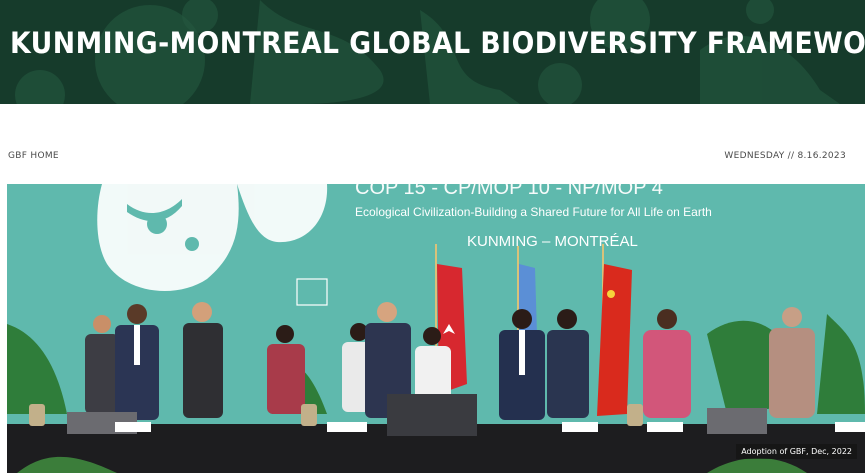 This screenshot has height=473, width=865. Describe the element at coordinates (33, 156) in the screenshot. I see `home-link: GBF HOME` at that location.